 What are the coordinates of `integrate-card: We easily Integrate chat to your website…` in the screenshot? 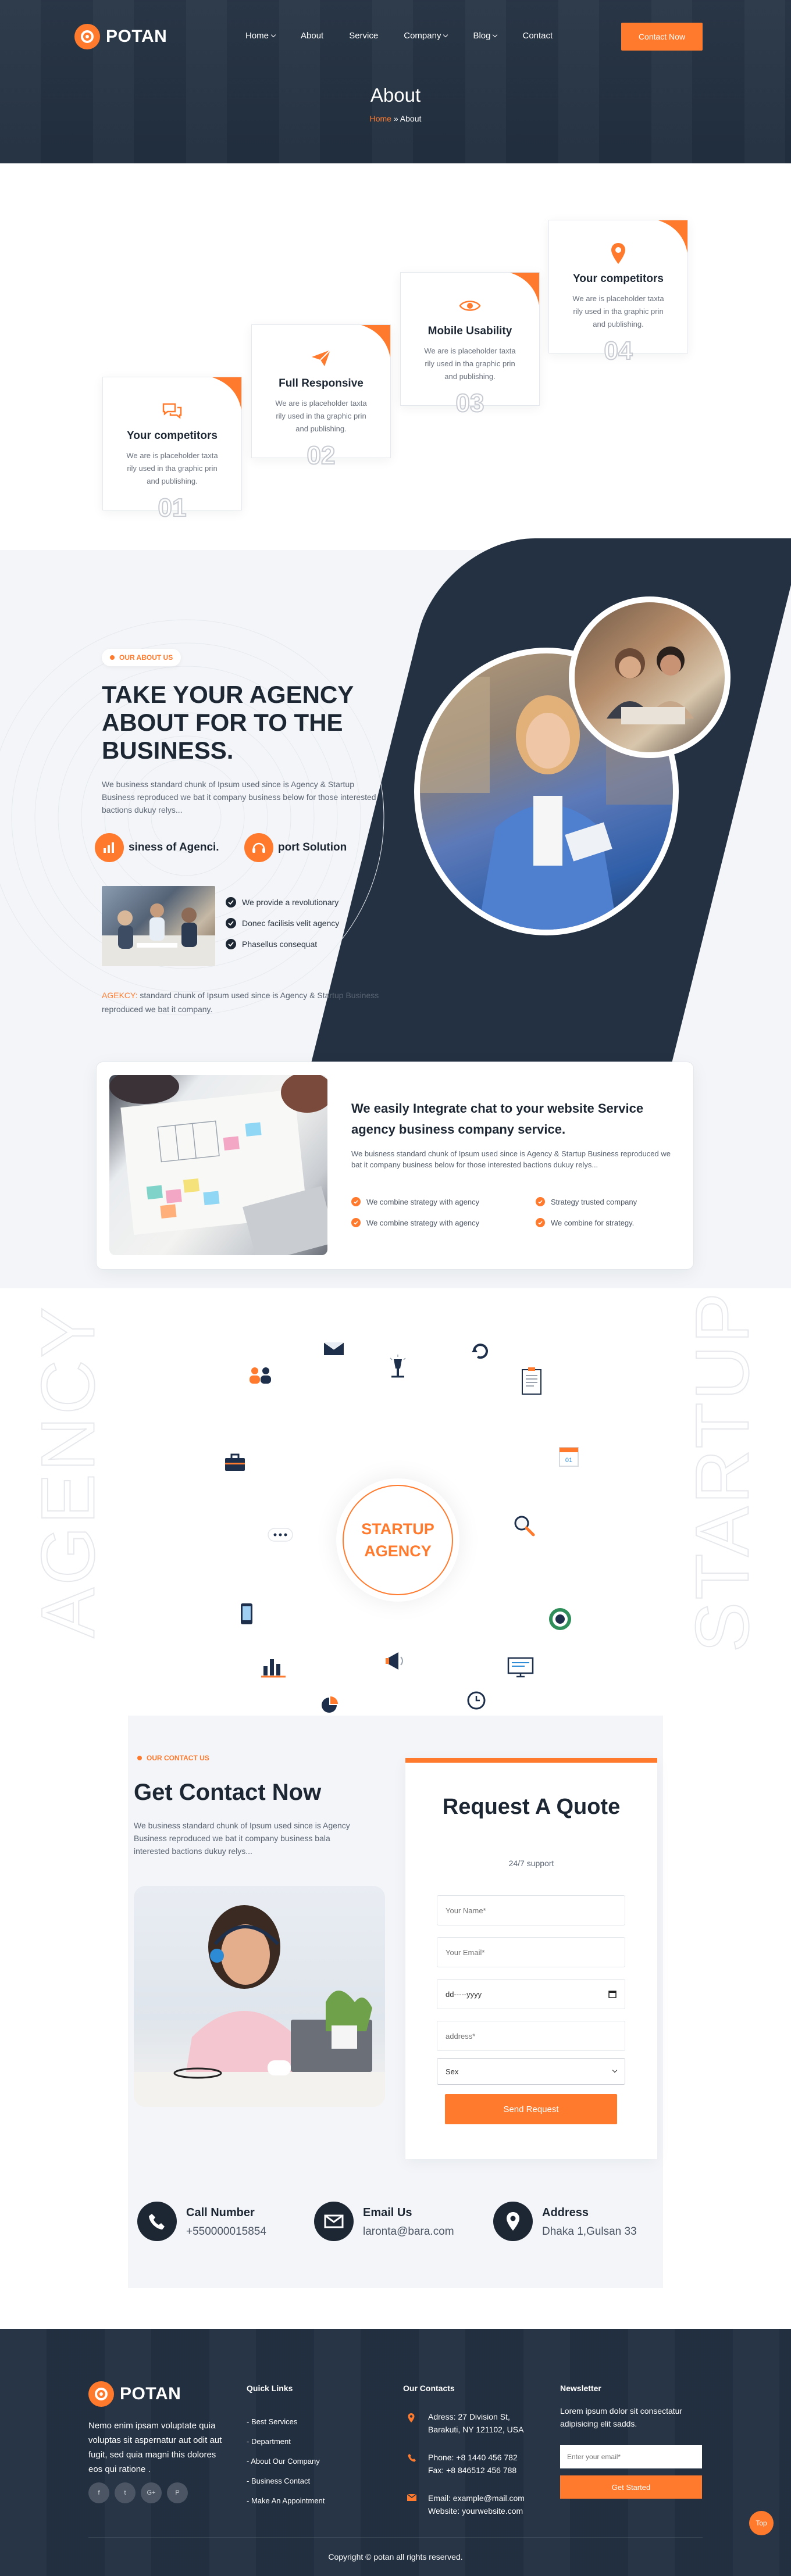 It's located at (395, 1166).